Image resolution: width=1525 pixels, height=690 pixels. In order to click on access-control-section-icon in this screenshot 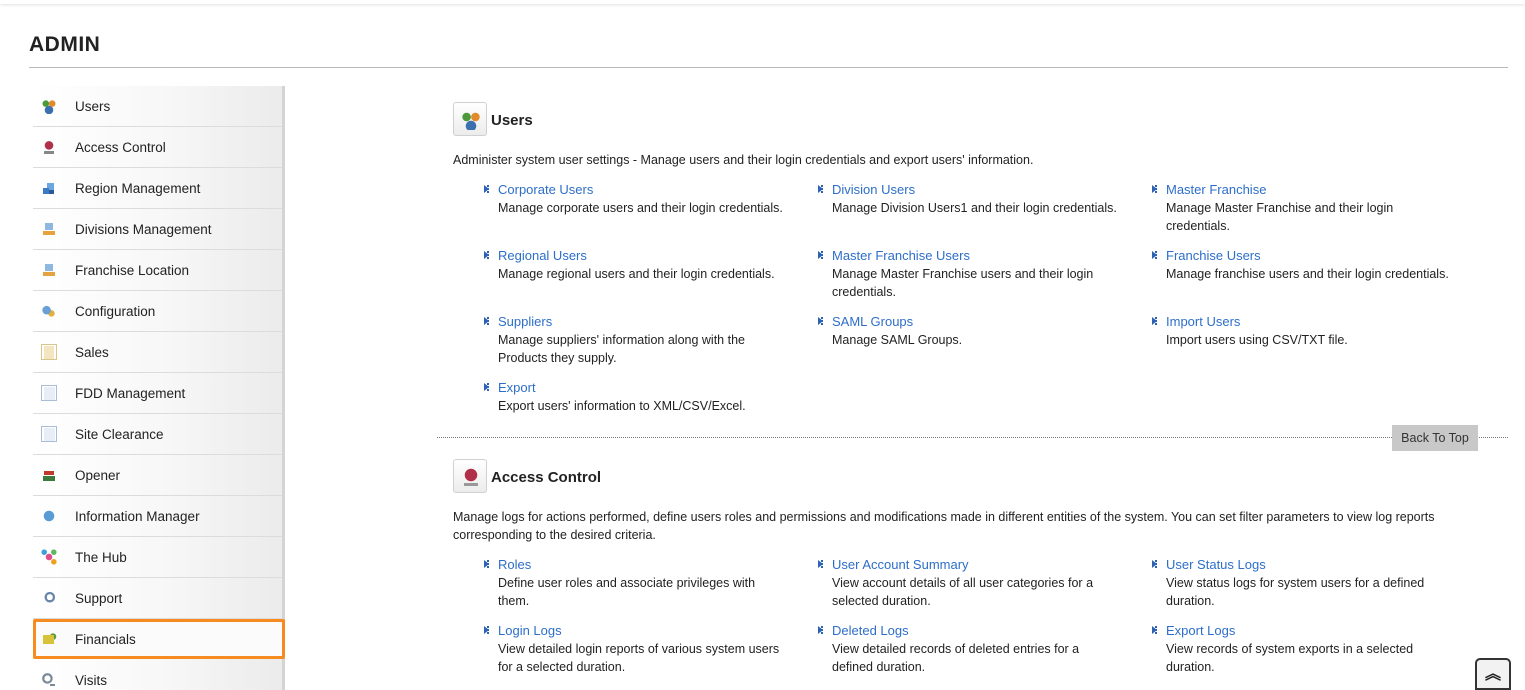, I will do `click(470, 476)`.